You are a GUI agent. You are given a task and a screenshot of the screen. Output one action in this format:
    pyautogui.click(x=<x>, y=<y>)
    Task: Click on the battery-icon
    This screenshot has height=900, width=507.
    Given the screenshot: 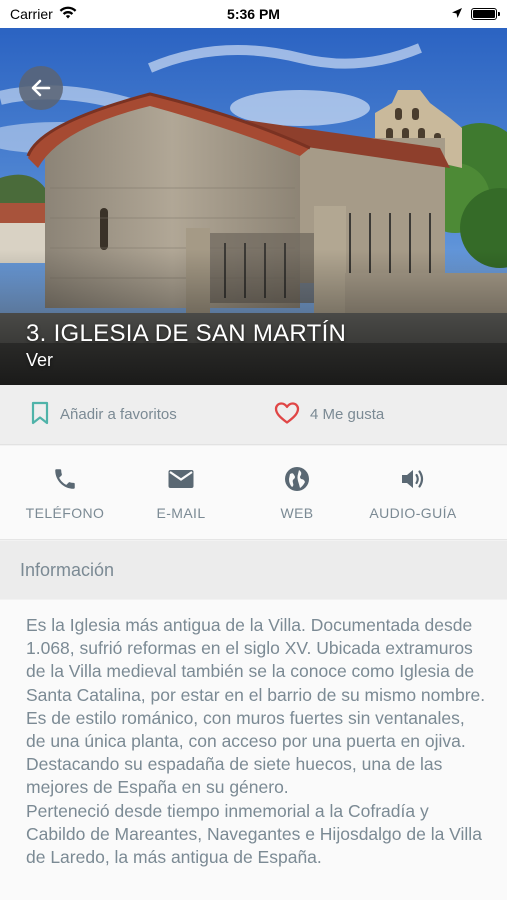 What is the action you would take?
    pyautogui.click(x=485, y=14)
    